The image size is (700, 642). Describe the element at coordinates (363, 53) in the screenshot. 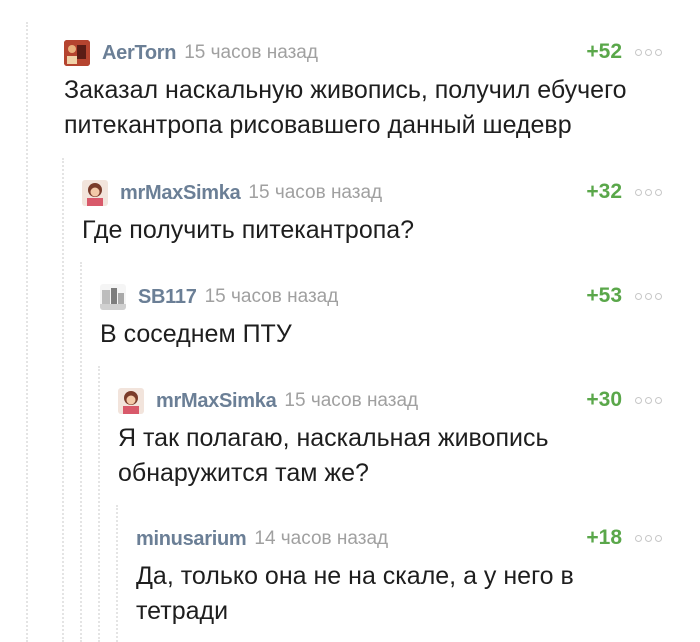

I see `comment-header: AerTorn 15 часов назад +52` at that location.